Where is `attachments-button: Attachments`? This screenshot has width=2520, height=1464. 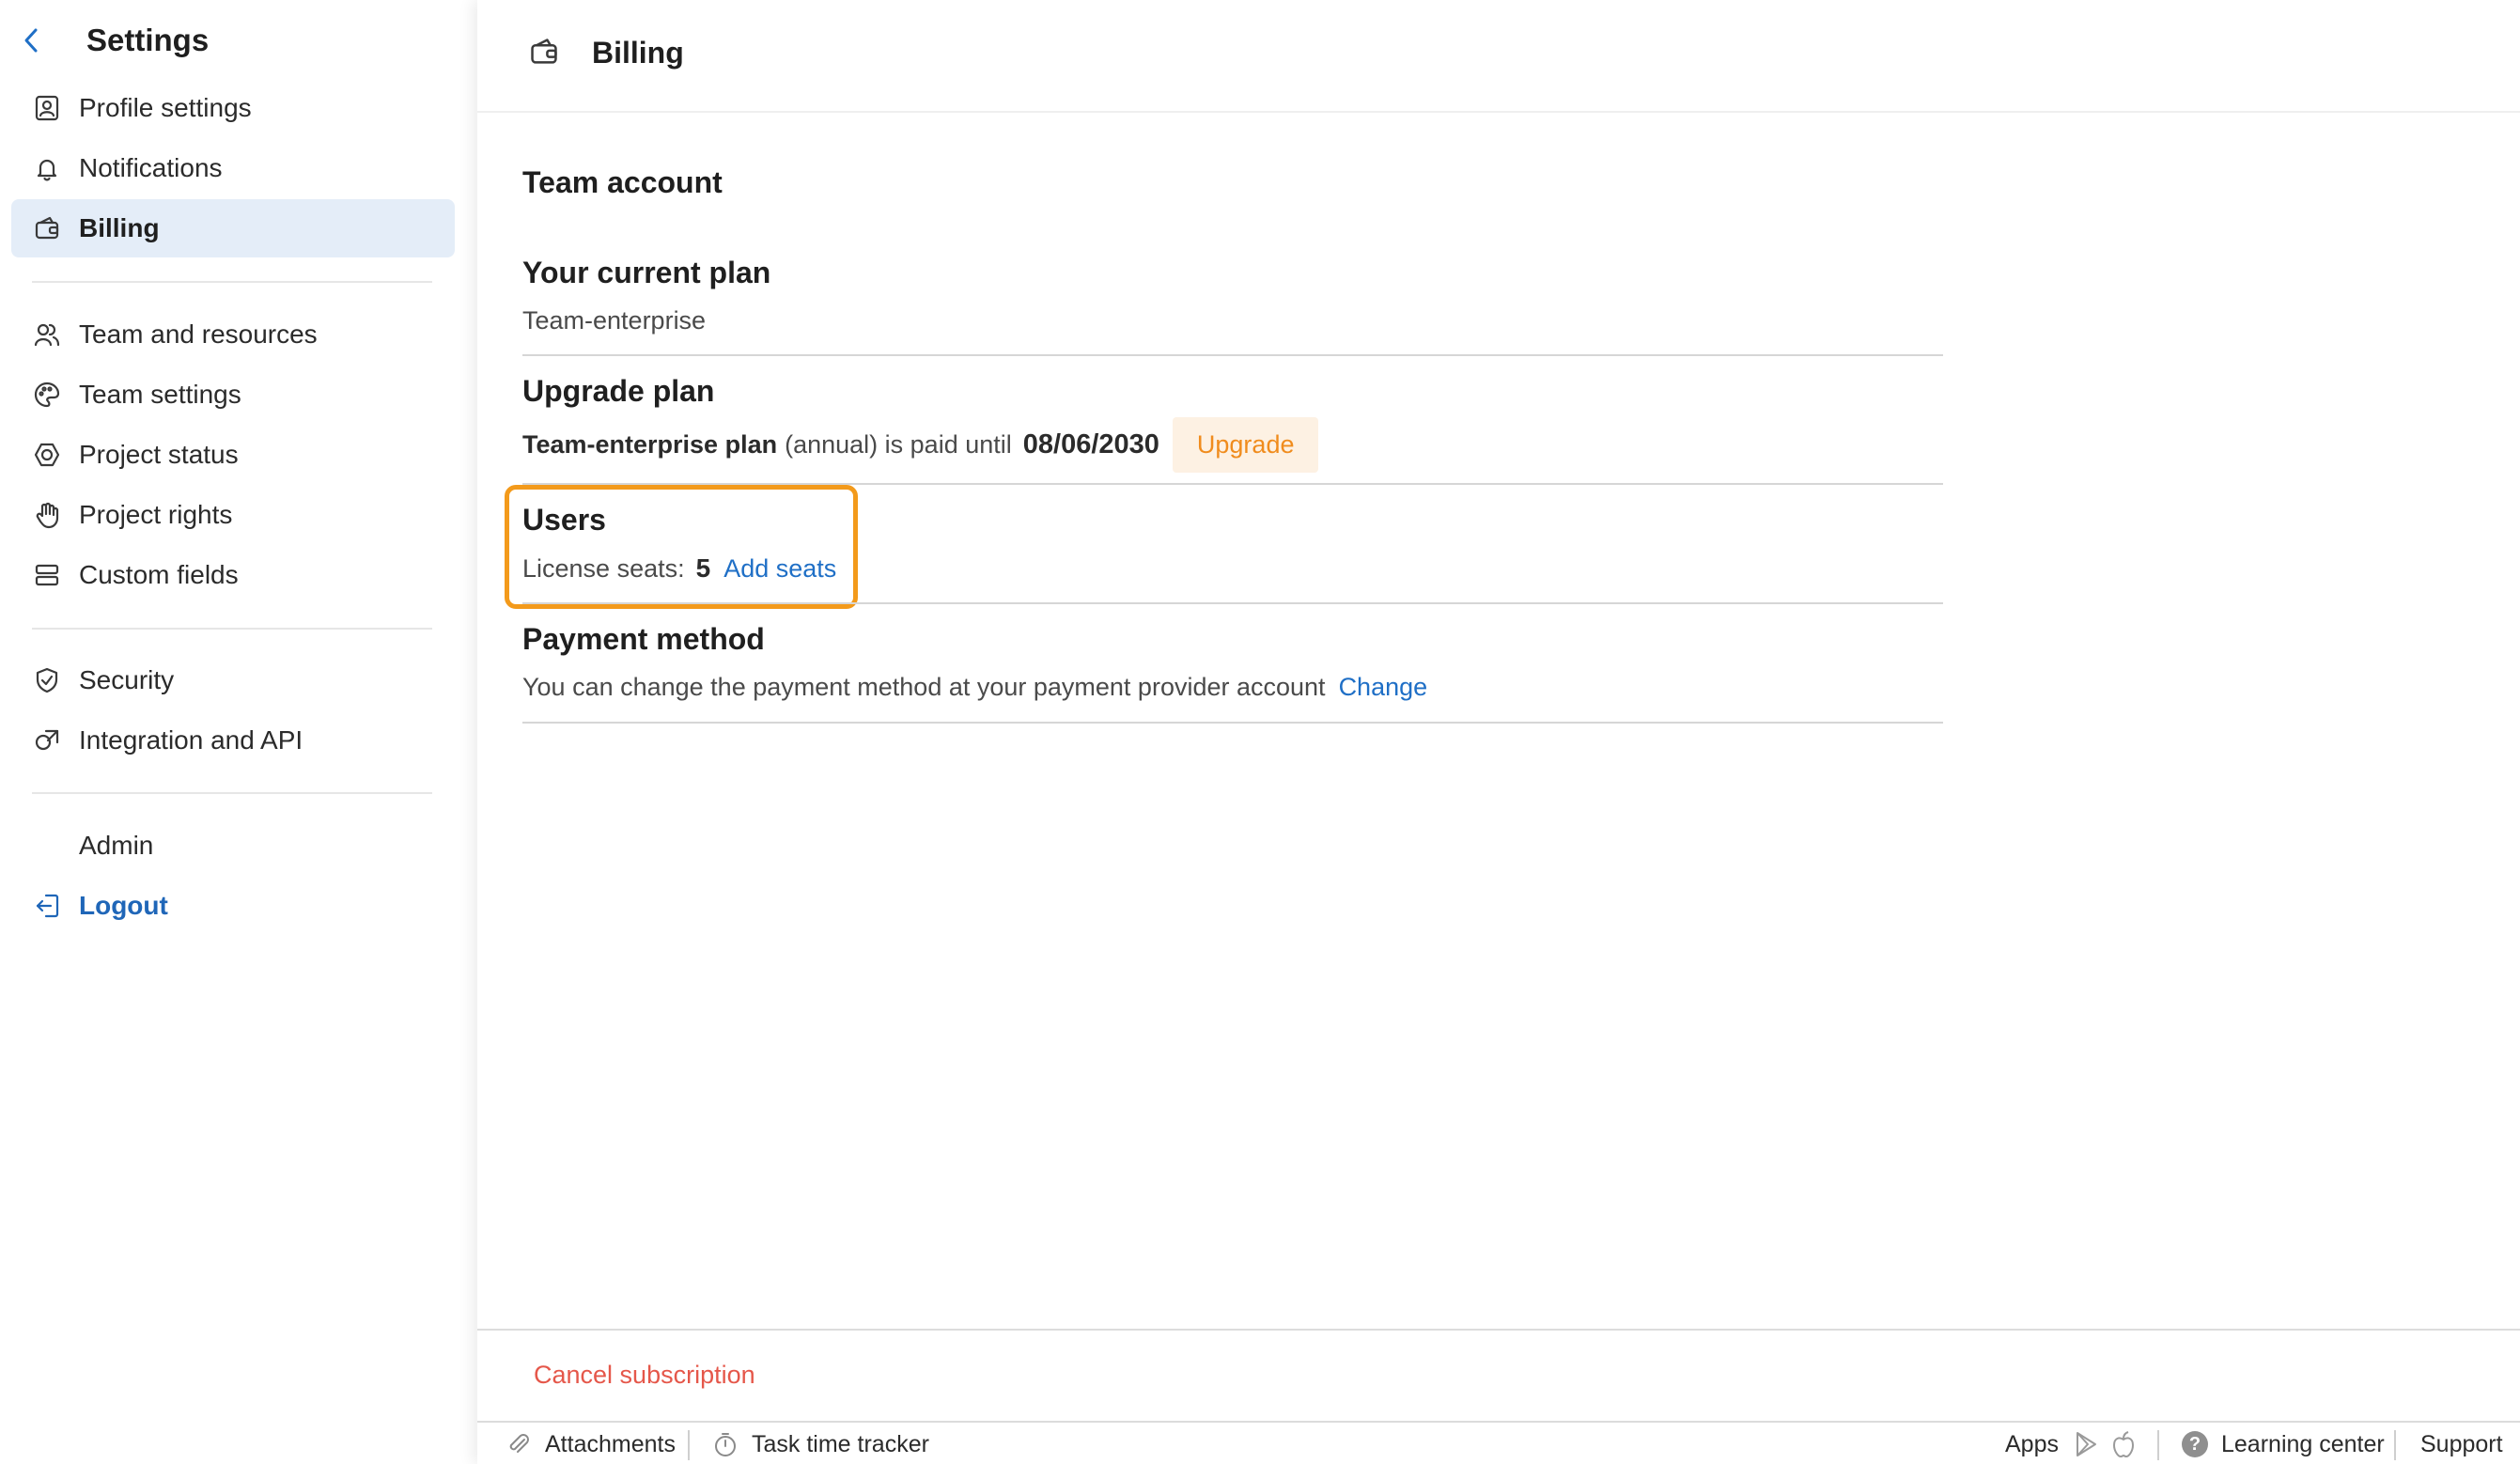
attachments-button: Attachments is located at coordinates (591, 1443).